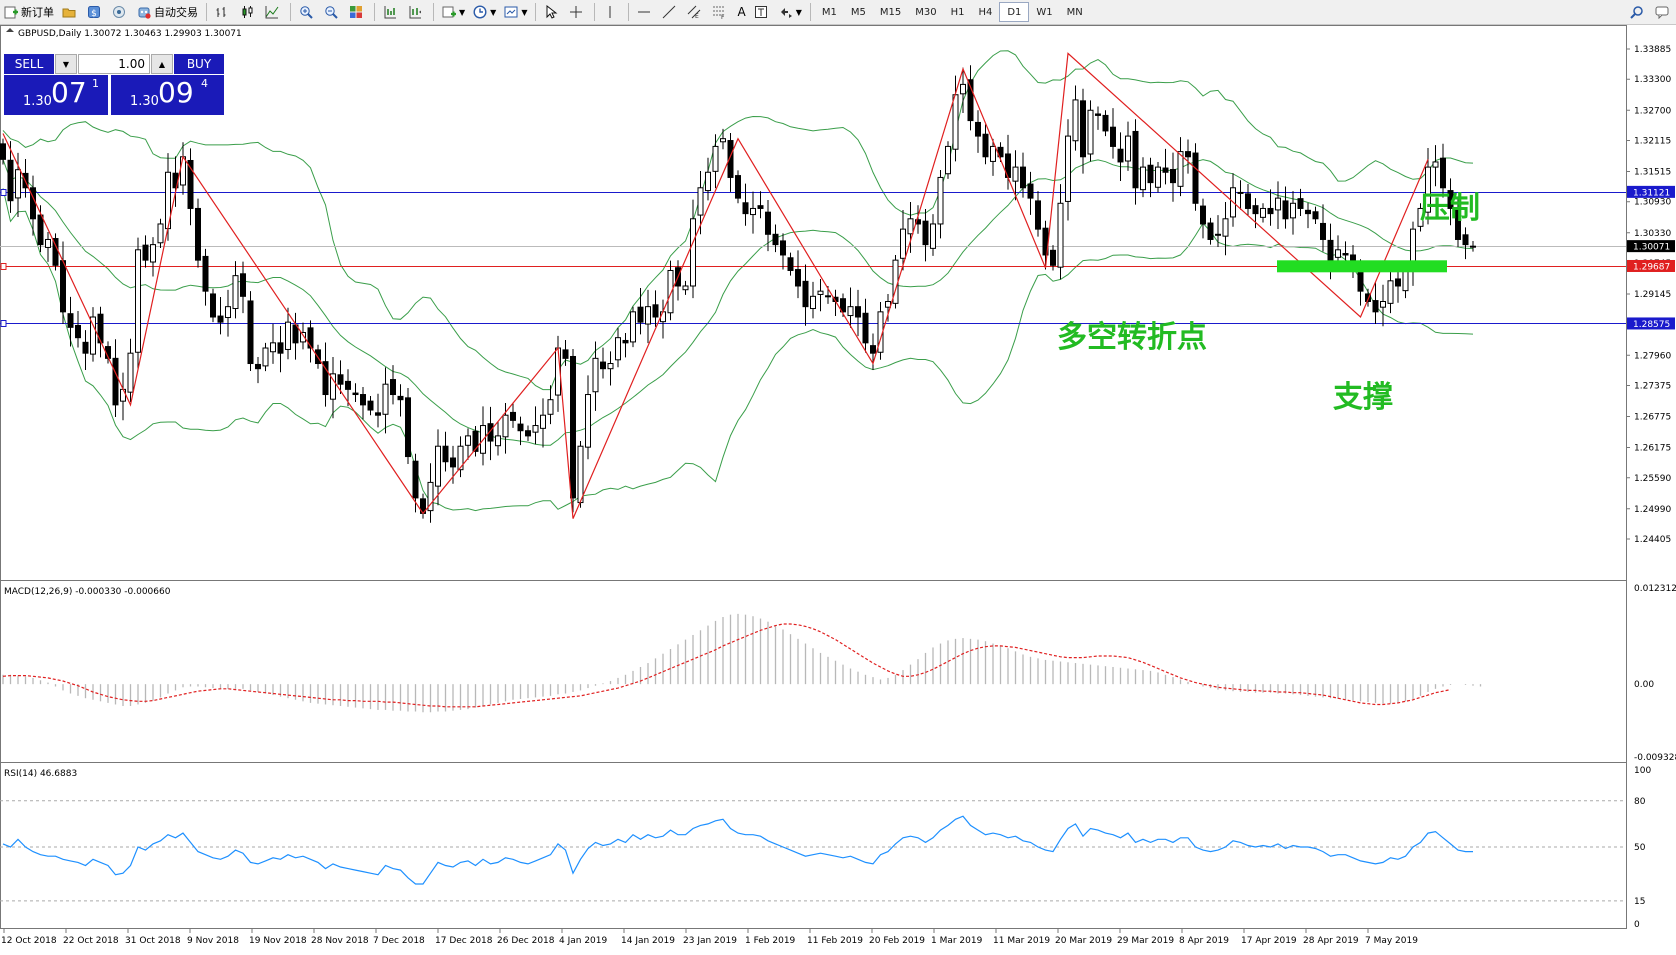 The image size is (1676, 955). Describe the element at coordinates (645, 12) in the screenshot. I see `horizontal-line-tool-button` at that location.